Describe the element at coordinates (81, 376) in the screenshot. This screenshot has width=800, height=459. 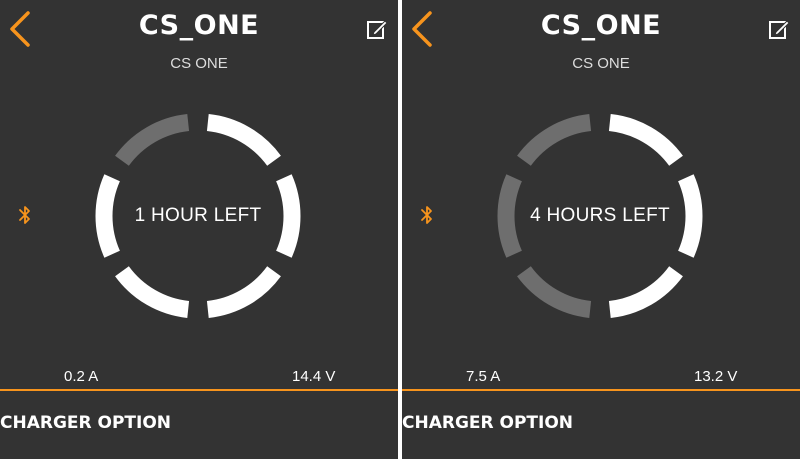
I see `current-reading: 0.2 A` at that location.